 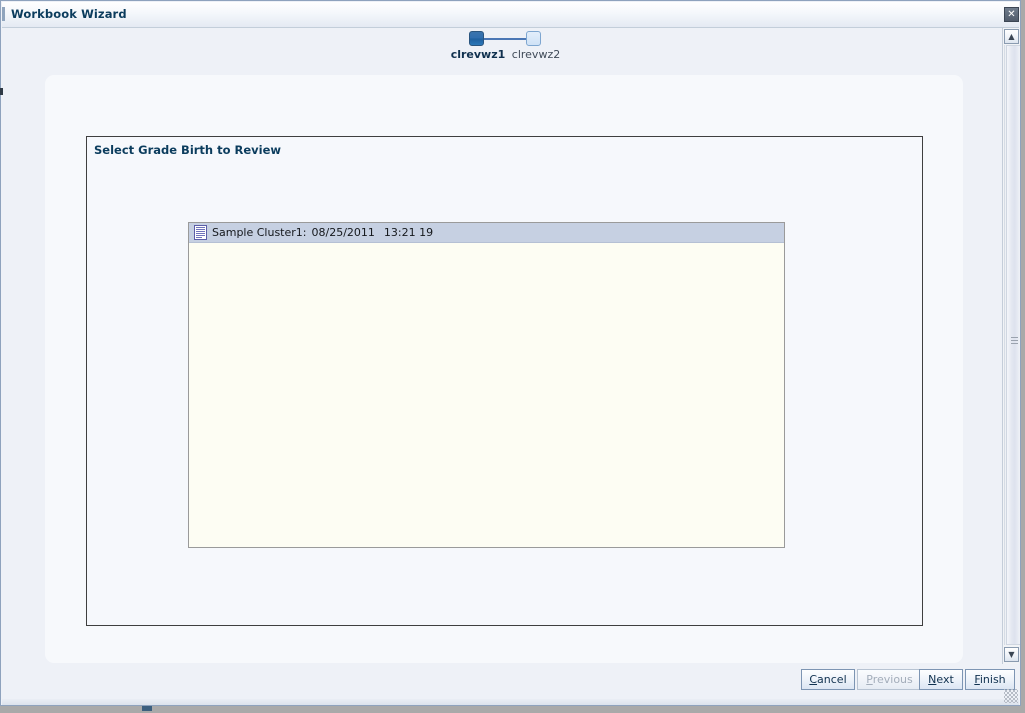 I want to click on finish-button: Finish, so click(x=990, y=679).